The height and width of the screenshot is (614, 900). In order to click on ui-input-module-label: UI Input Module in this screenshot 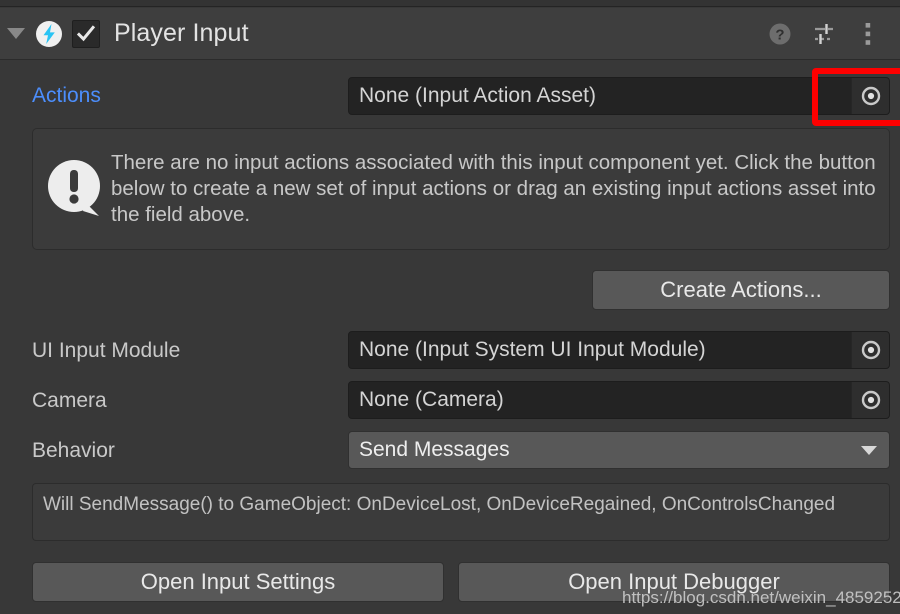, I will do `click(106, 350)`.